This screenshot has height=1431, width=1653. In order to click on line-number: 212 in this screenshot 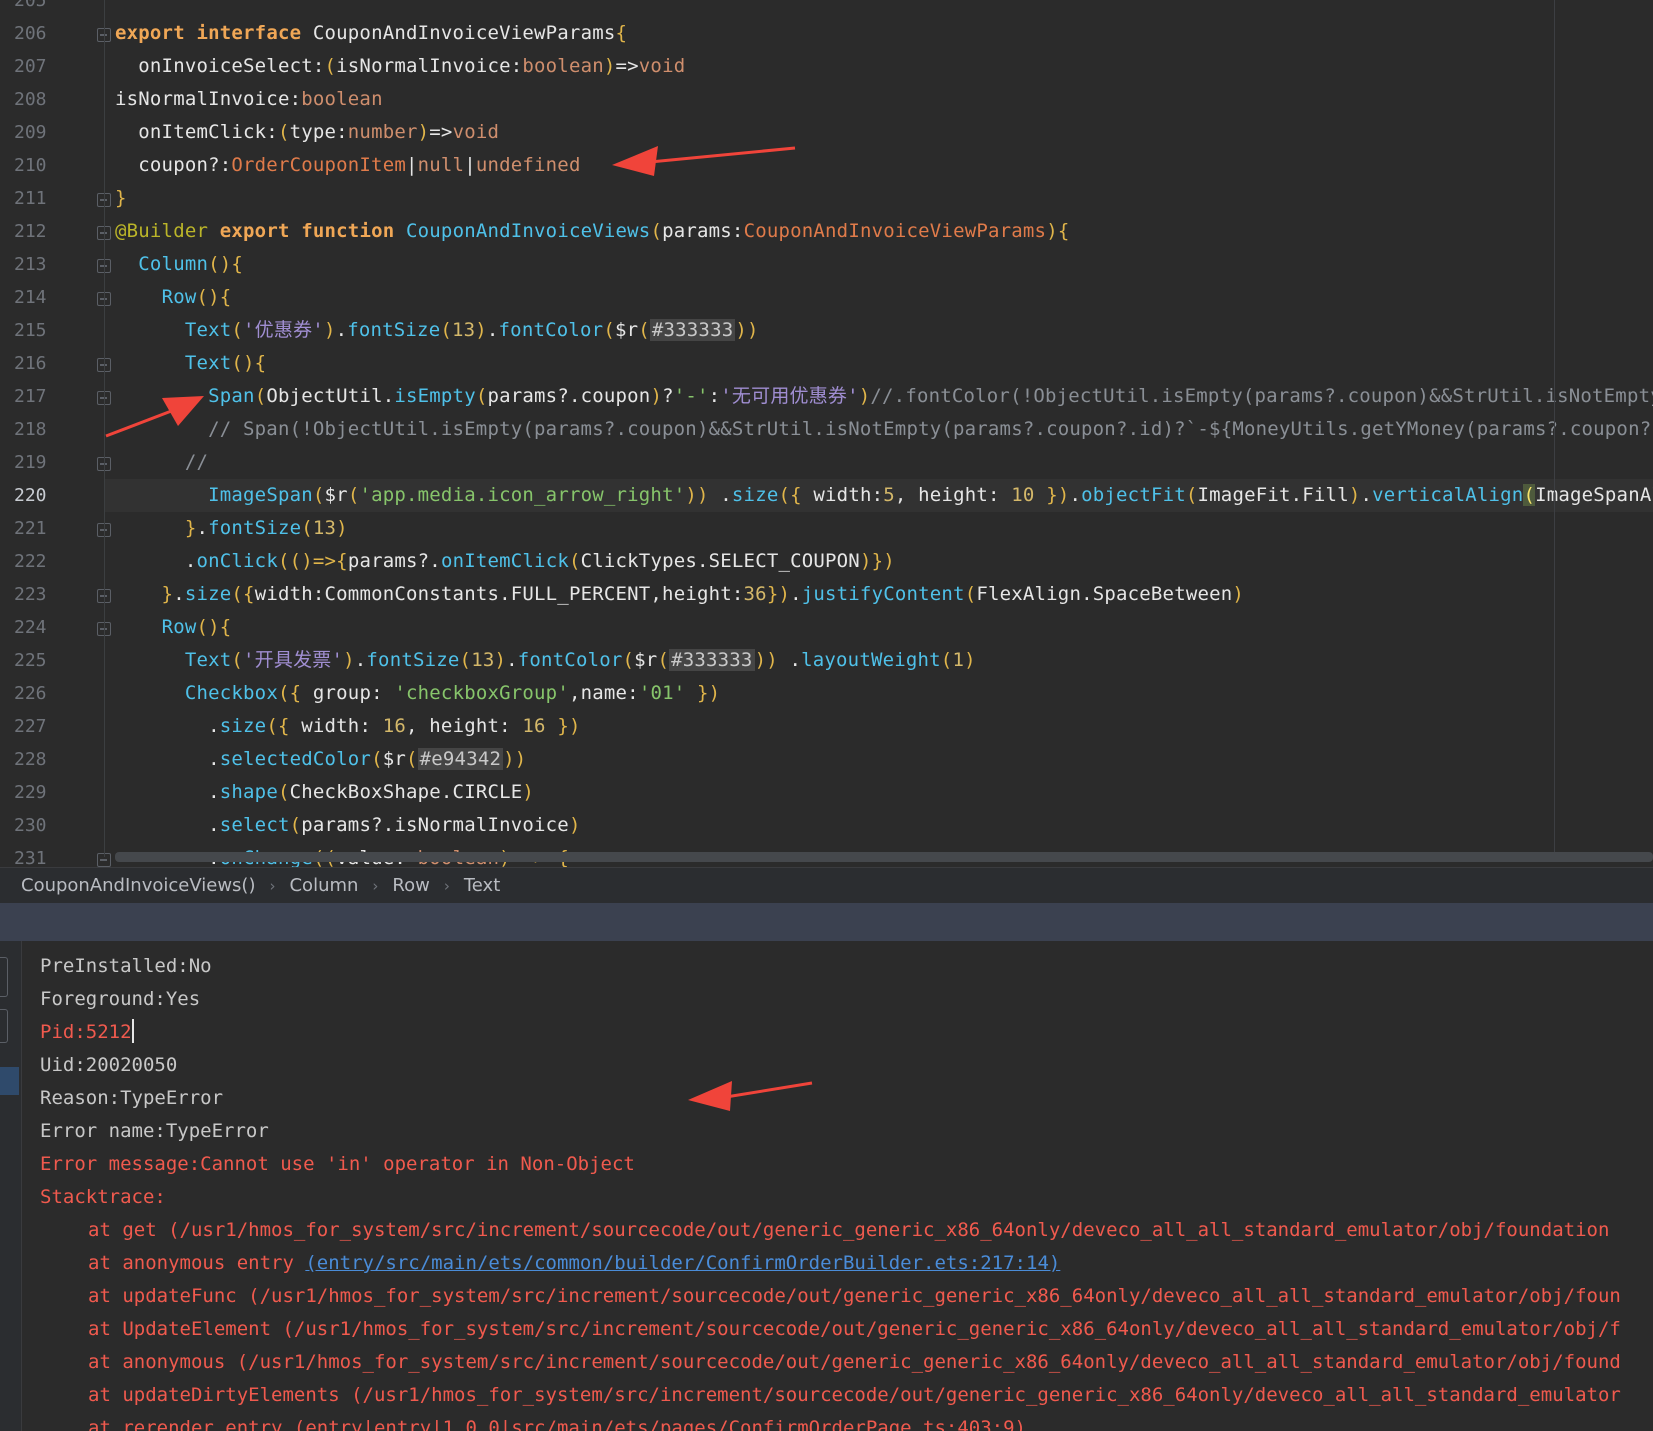, I will do `click(55, 231)`.